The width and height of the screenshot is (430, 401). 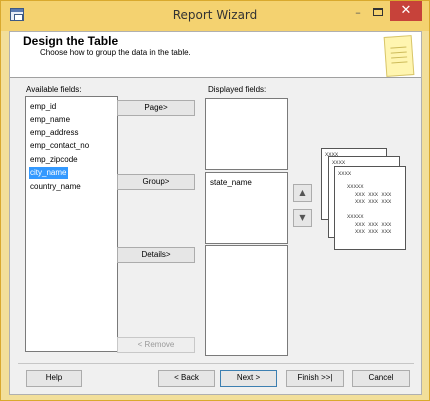 I want to click on group-fields-list: state_name, so click(x=246, y=208).